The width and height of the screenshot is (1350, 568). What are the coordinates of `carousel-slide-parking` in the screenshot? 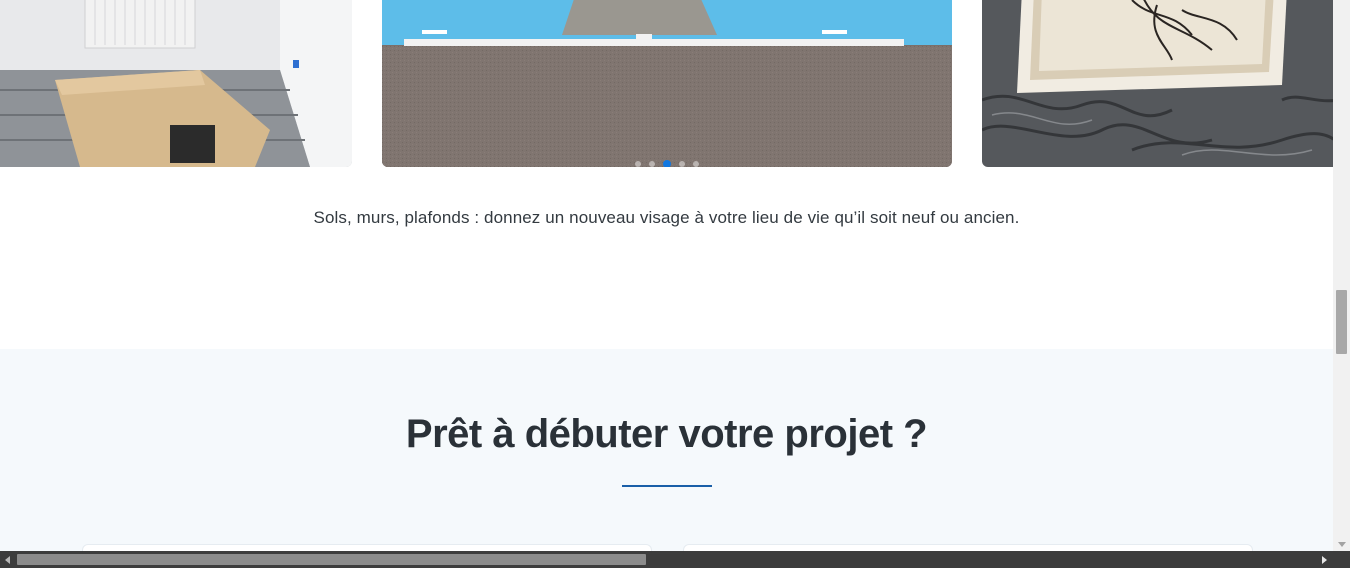 It's located at (667, 83).